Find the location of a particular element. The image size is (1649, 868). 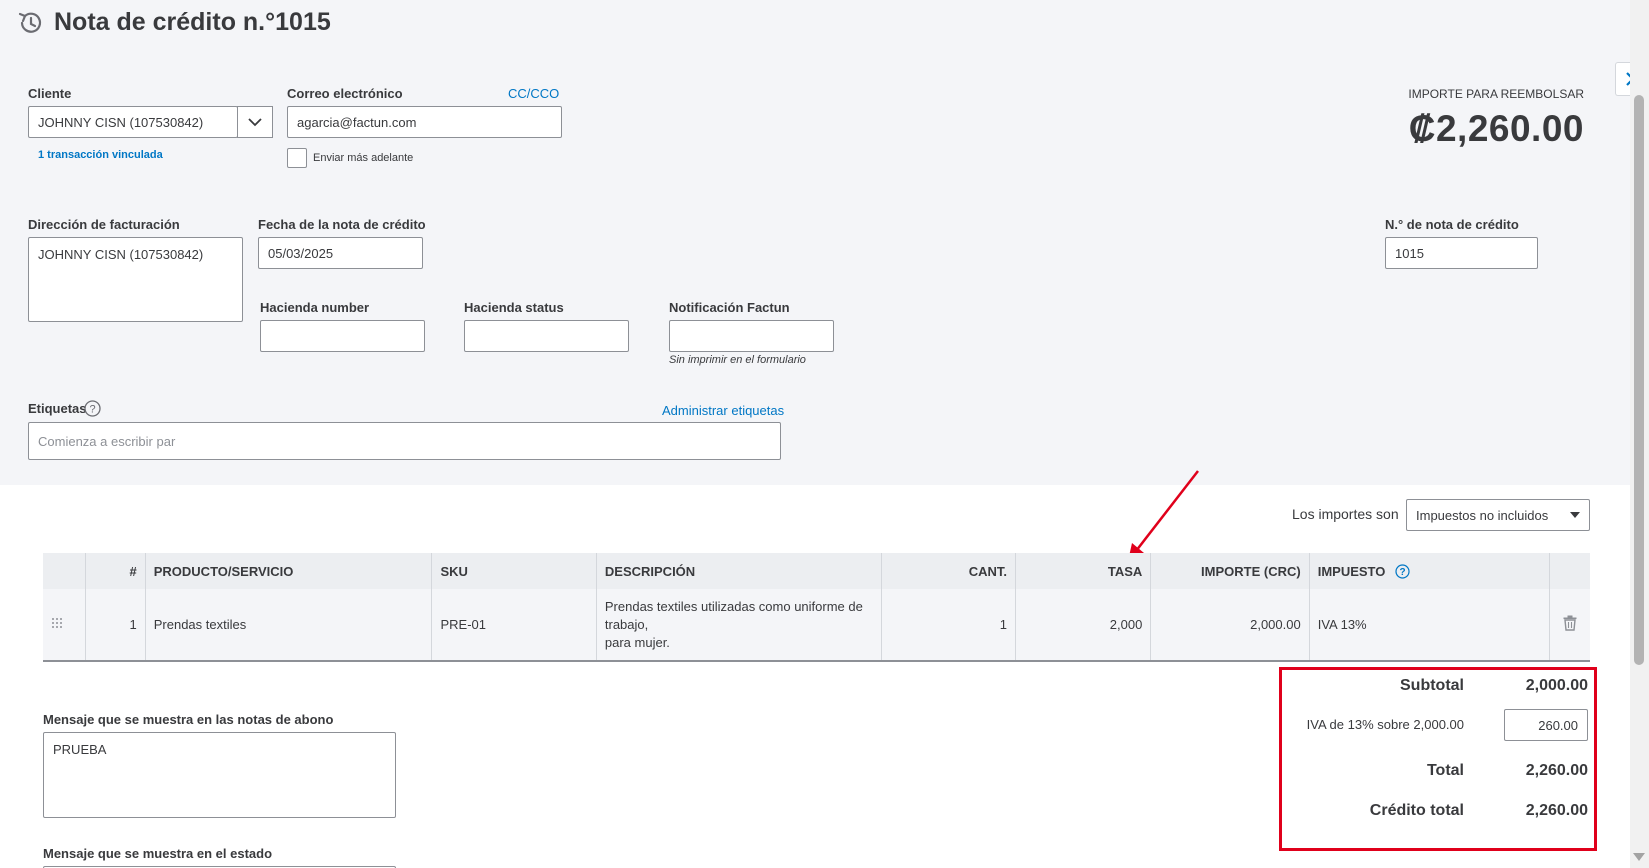

row-number: 1 is located at coordinates (115, 625).